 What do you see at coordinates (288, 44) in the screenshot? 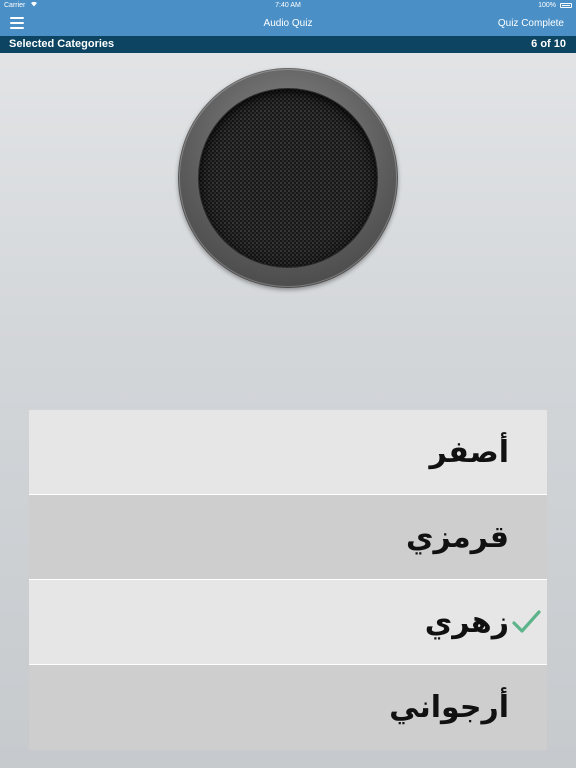
I see `category-bar: Selected Categories 6 of 10` at bounding box center [288, 44].